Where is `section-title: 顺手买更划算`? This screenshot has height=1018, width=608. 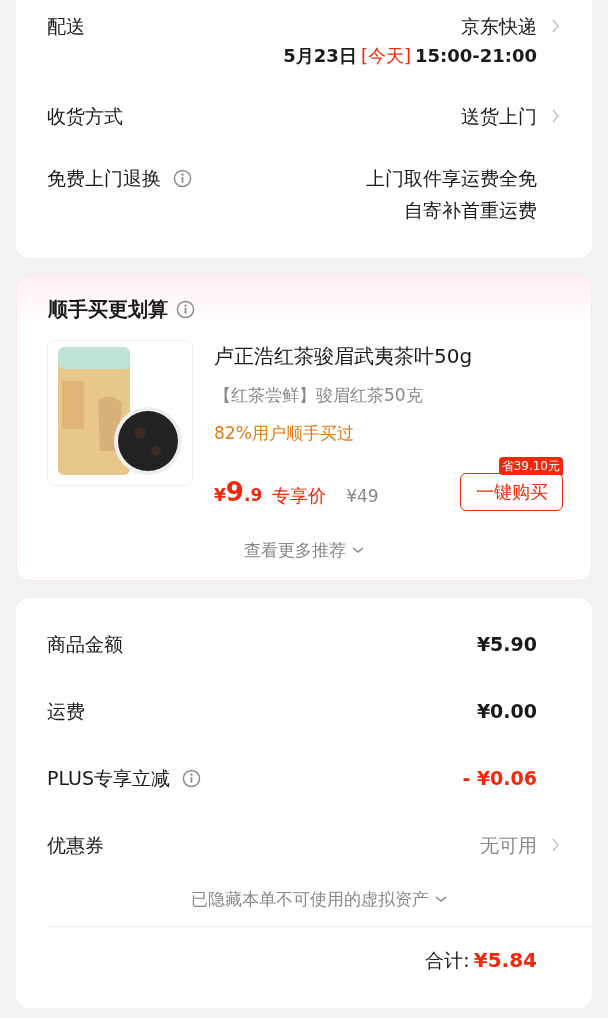
section-title: 顺手买更划算 is located at coordinates (108, 309).